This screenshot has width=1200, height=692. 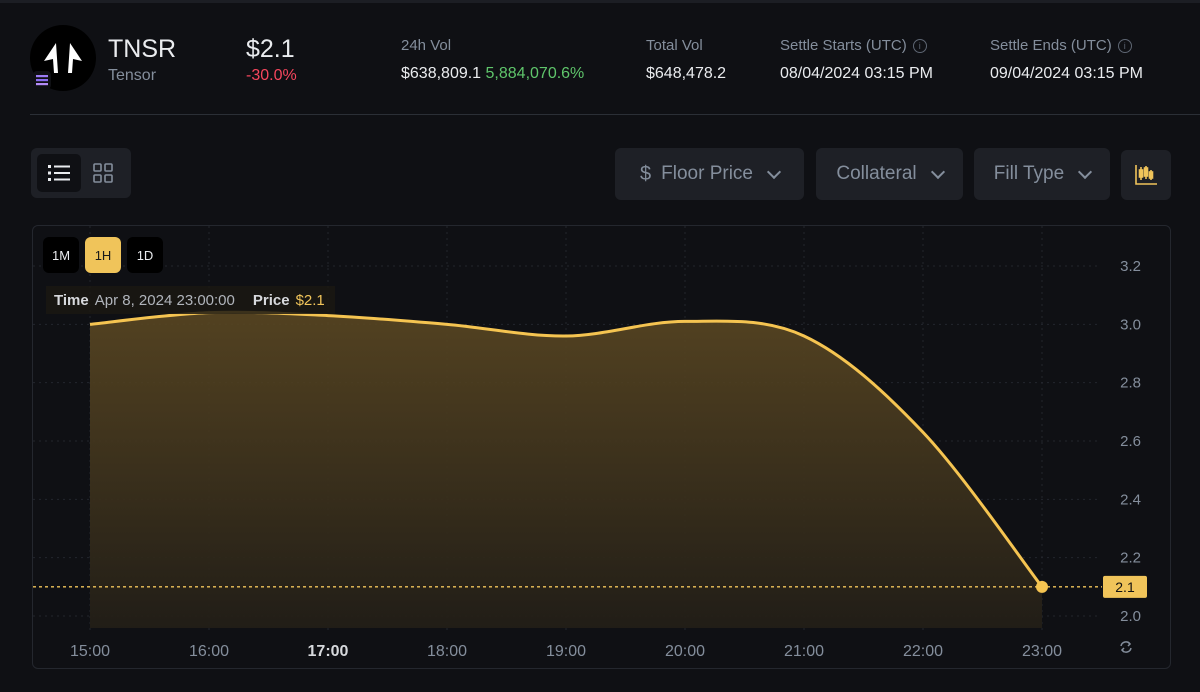 What do you see at coordinates (145, 255) in the screenshot?
I see `timeframe-1d: 1D` at bounding box center [145, 255].